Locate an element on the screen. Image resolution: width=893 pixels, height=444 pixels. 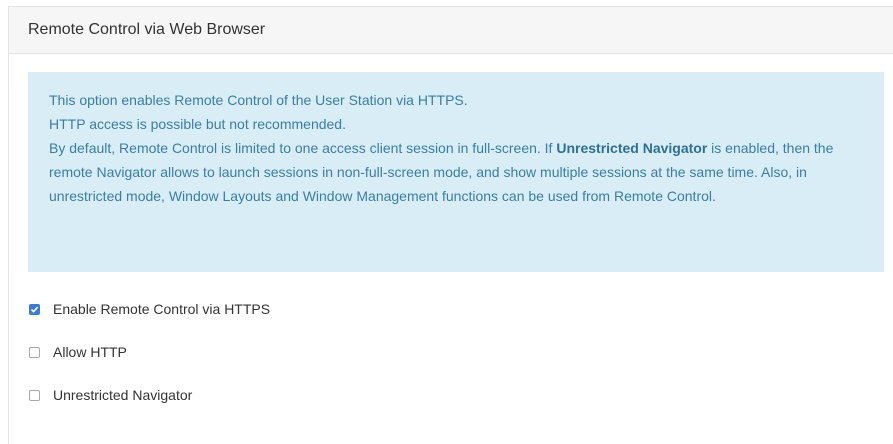
checkmark-icon is located at coordinates (34, 309).